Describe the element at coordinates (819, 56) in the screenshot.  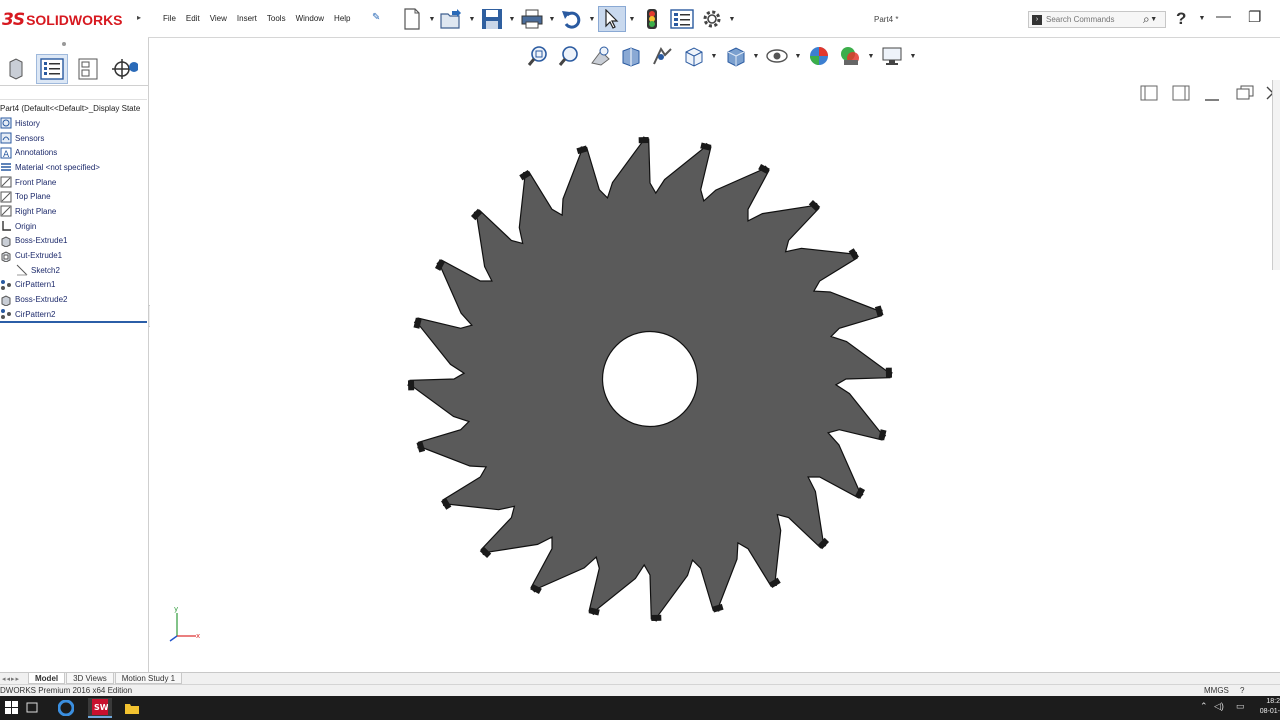
I see `edit-appearance-icon` at that location.